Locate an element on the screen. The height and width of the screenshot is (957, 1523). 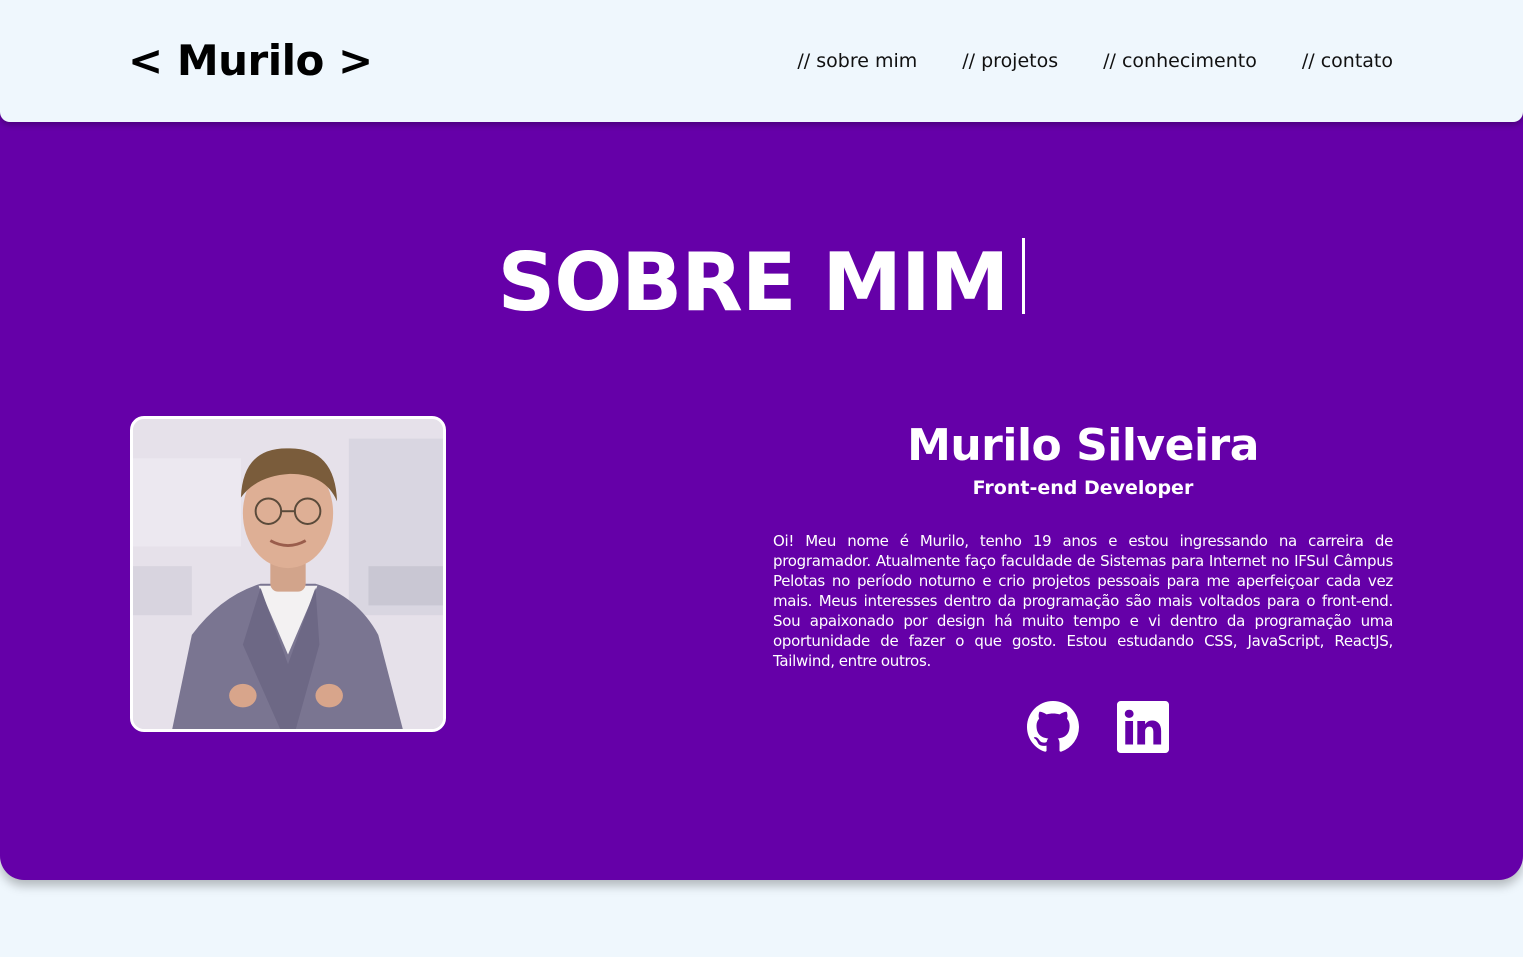
section-title: SOBRE MIM is located at coordinates (761, 283).